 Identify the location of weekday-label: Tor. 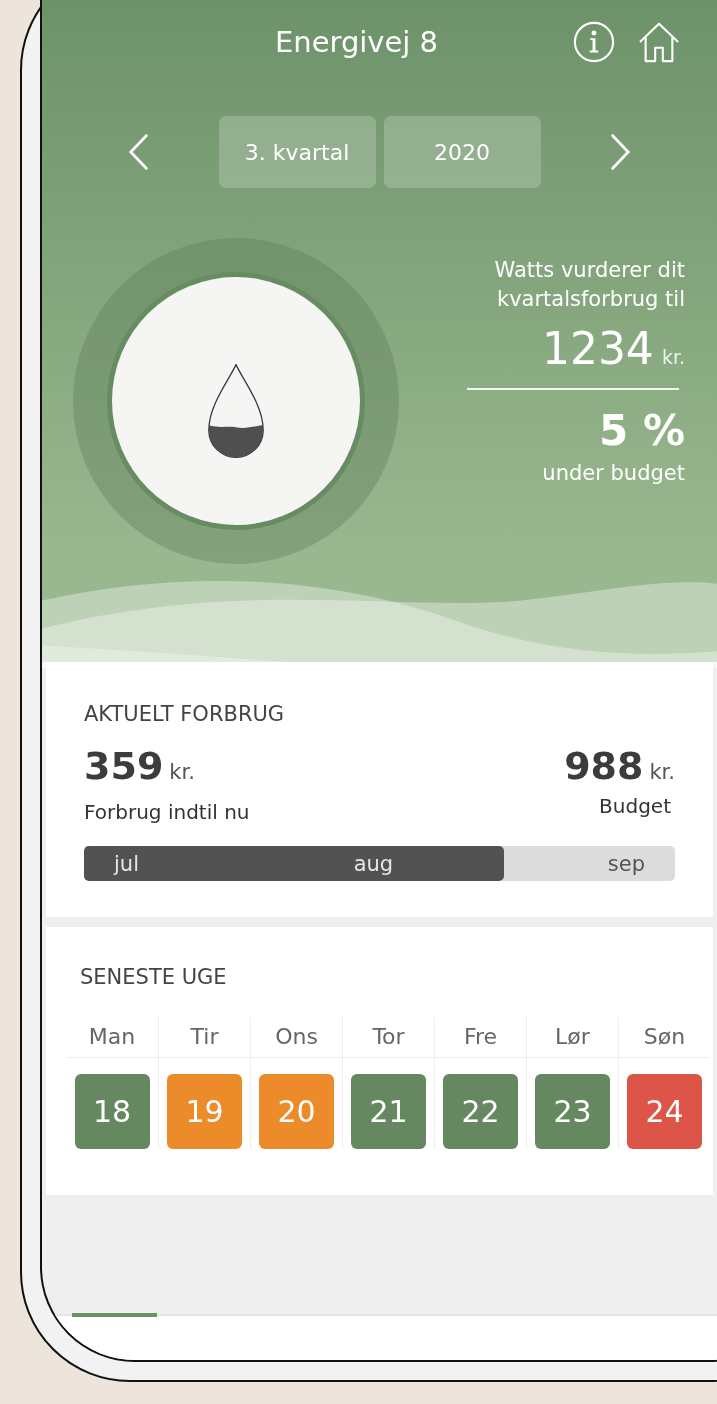
(388, 1037).